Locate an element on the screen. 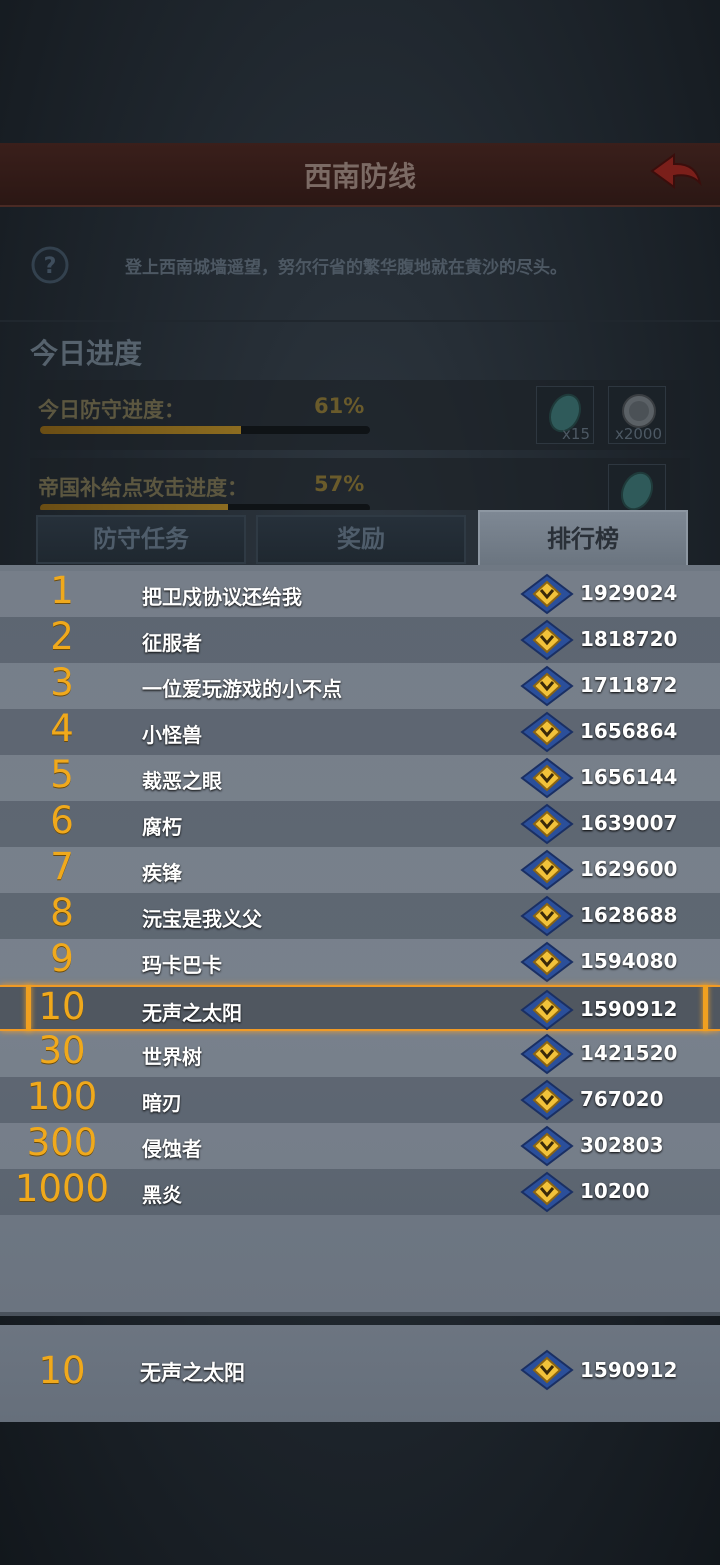 The width and height of the screenshot is (720, 1565). help-icon: ? is located at coordinates (50, 265).